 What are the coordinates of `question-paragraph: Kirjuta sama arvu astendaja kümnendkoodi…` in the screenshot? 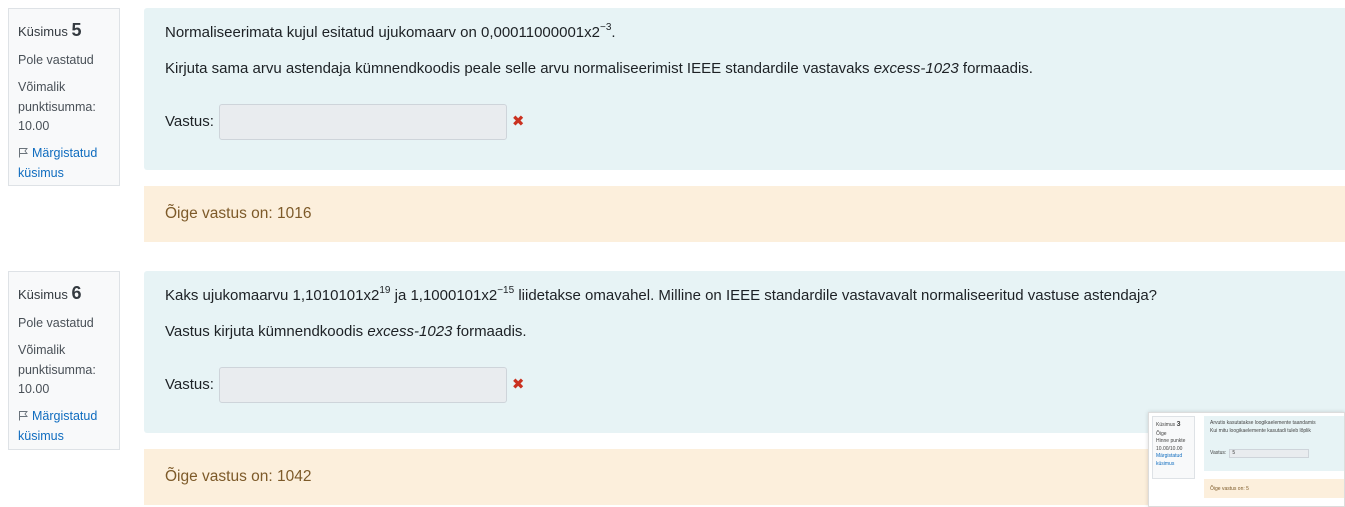 It's located at (599, 68).